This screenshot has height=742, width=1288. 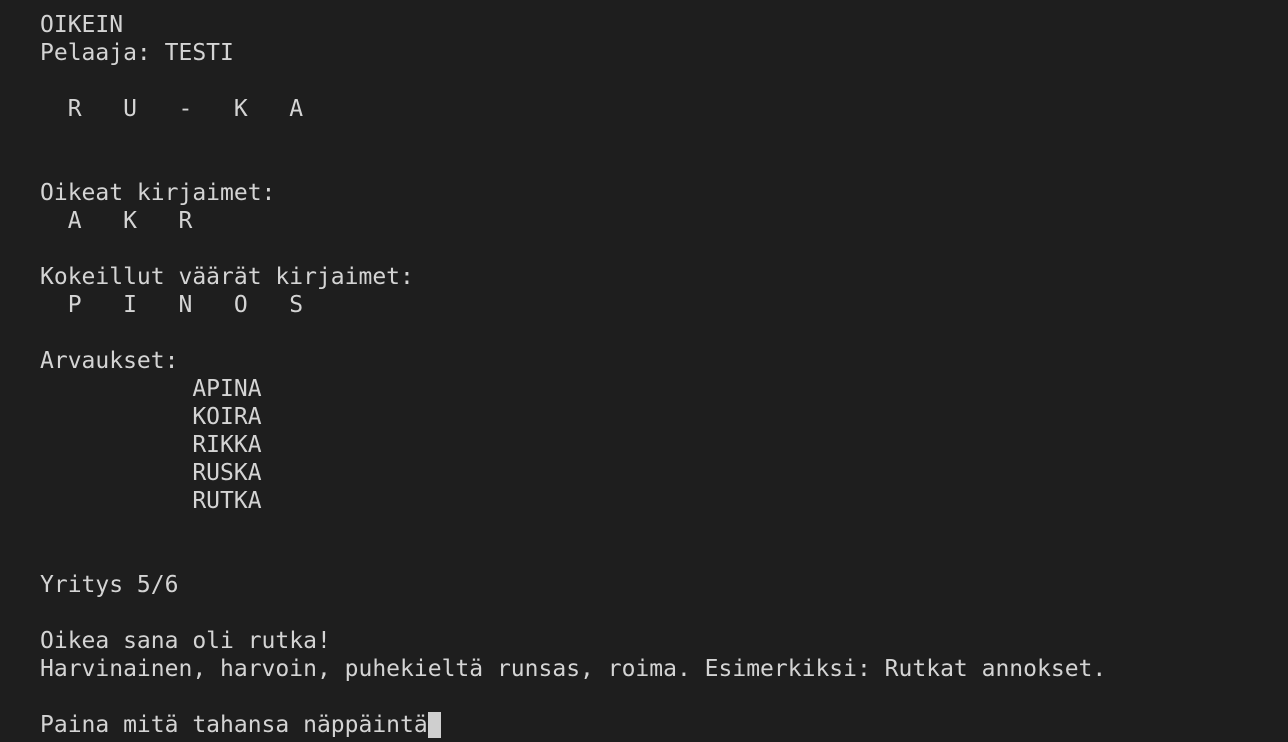 I want to click on wrong-letters: P I N O S, so click(x=172, y=305).